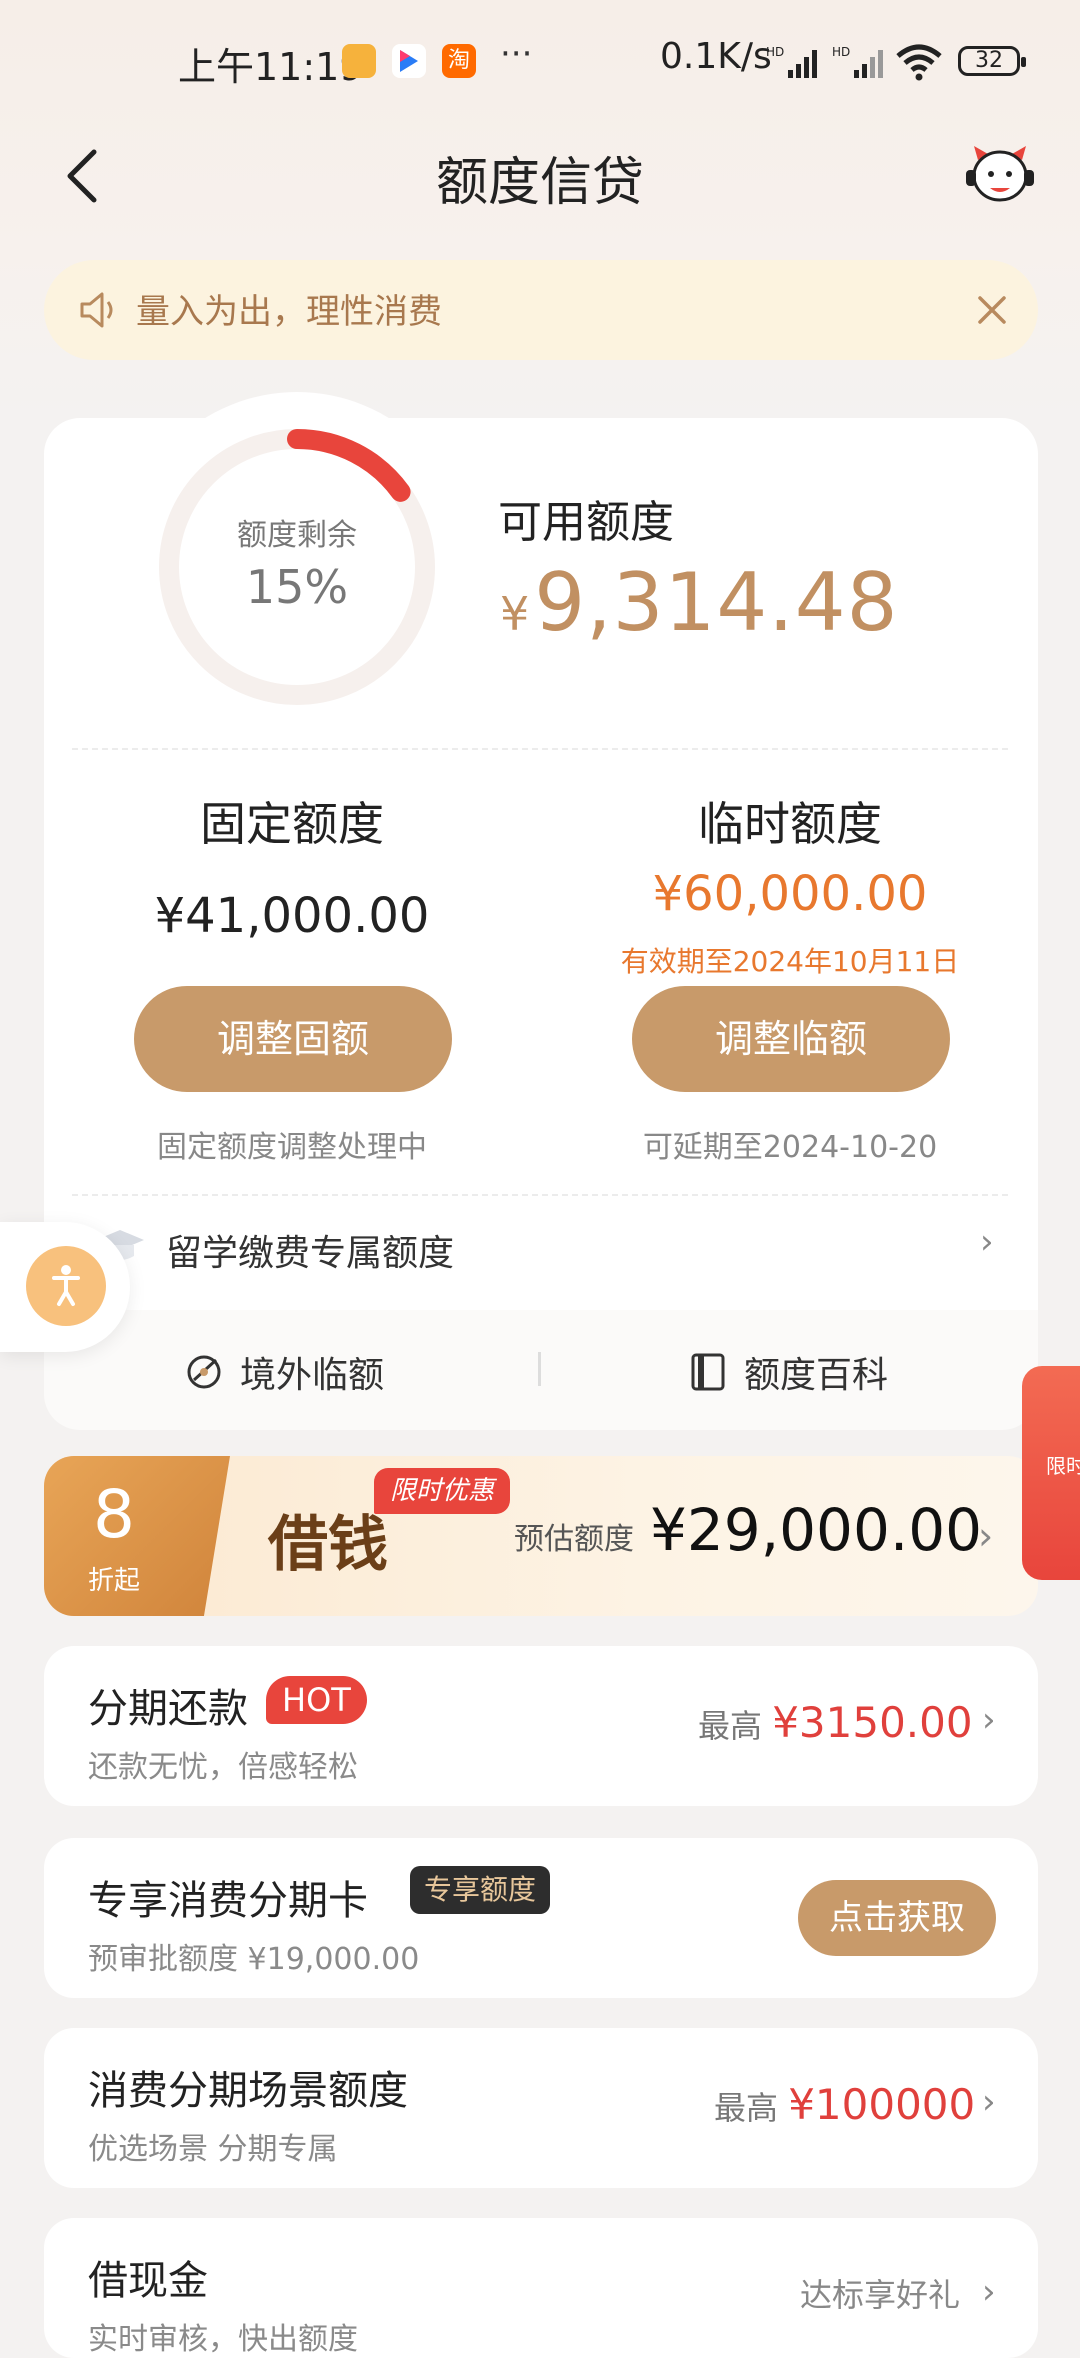 The image size is (1080, 2358). Describe the element at coordinates (574, 1539) in the screenshot. I see `estimate-label: 预估额度` at that location.